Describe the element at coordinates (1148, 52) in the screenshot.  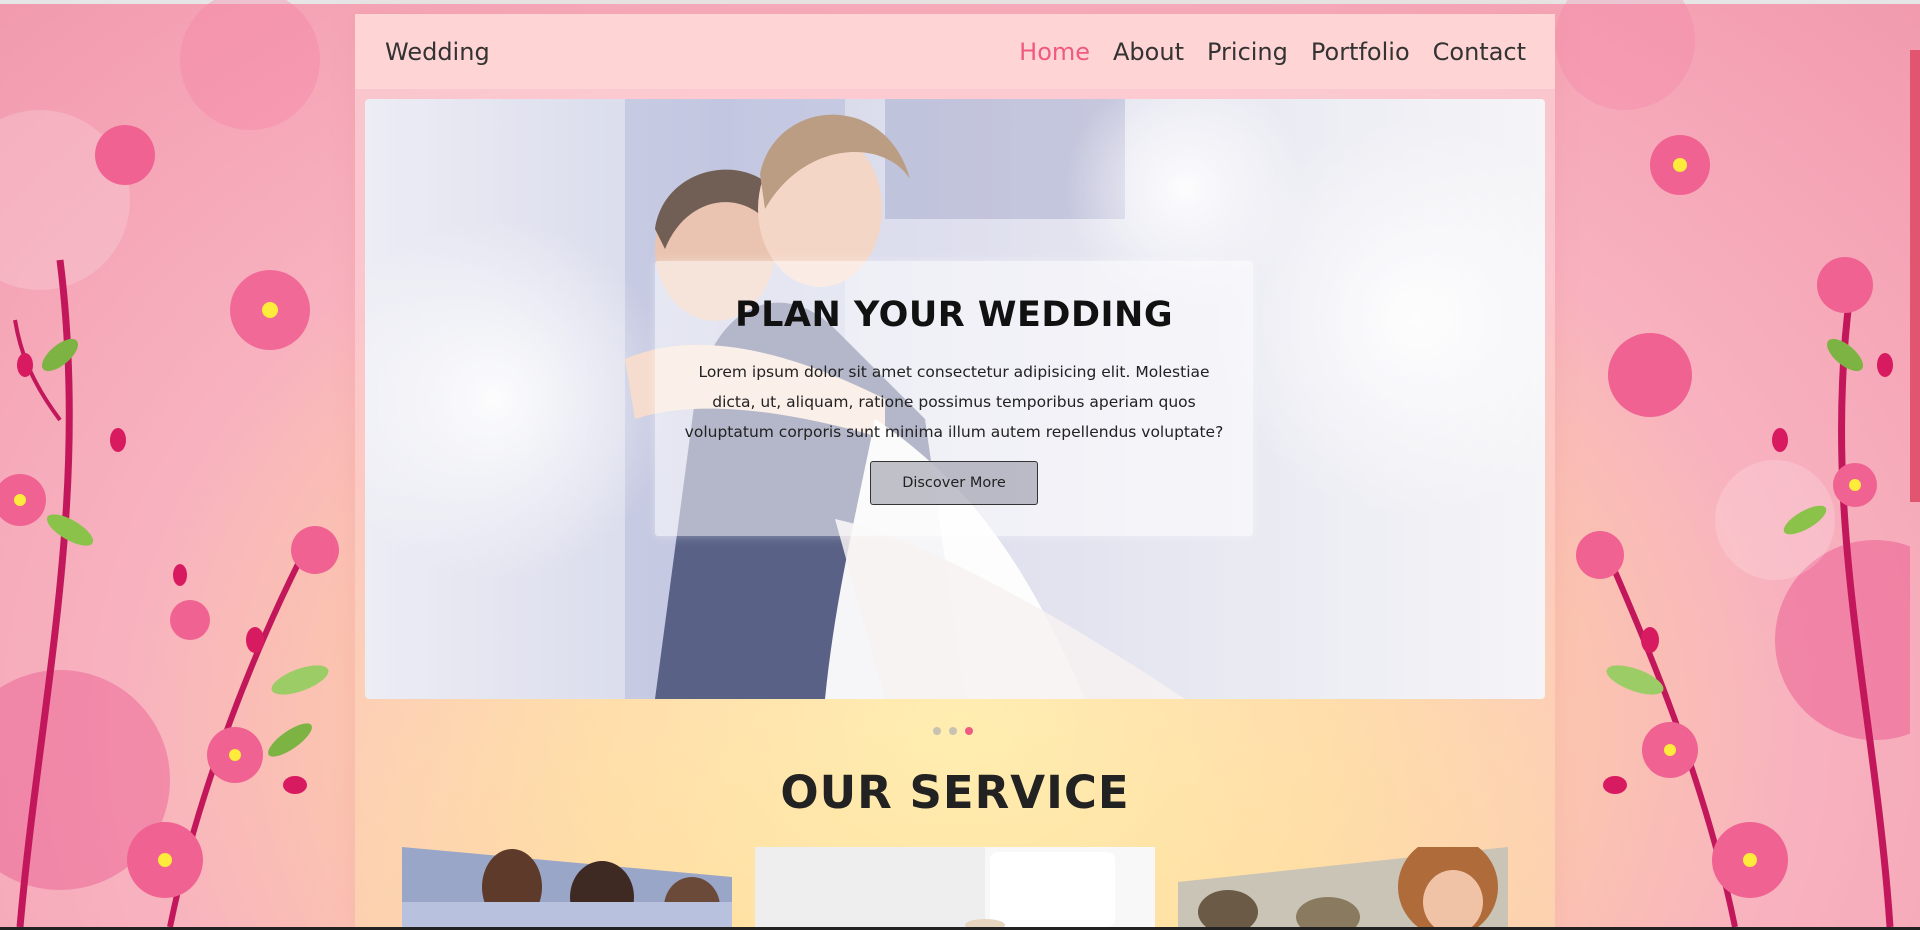
I see `nav-link-about: About` at that location.